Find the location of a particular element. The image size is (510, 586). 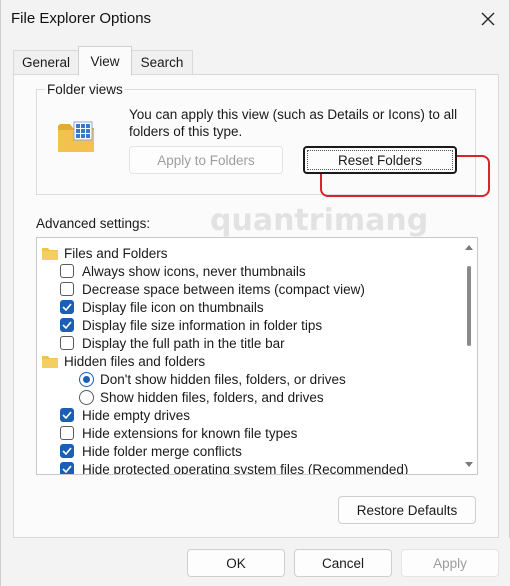

radio-unselected-icon is located at coordinates (86, 397).